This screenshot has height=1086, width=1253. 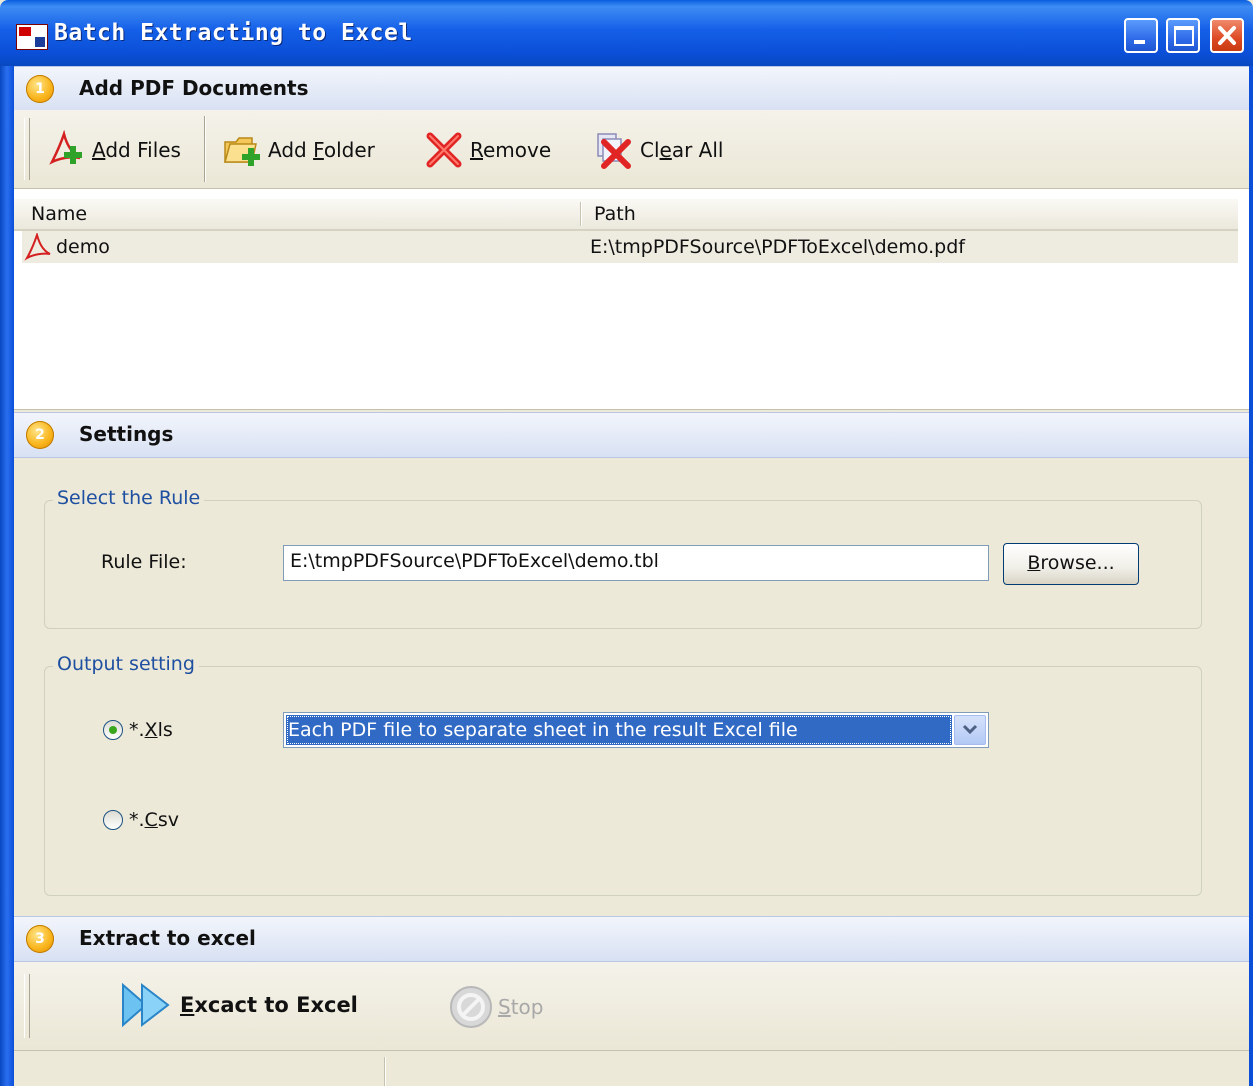 I want to click on add-pdf-file-icon, so click(x=65, y=147).